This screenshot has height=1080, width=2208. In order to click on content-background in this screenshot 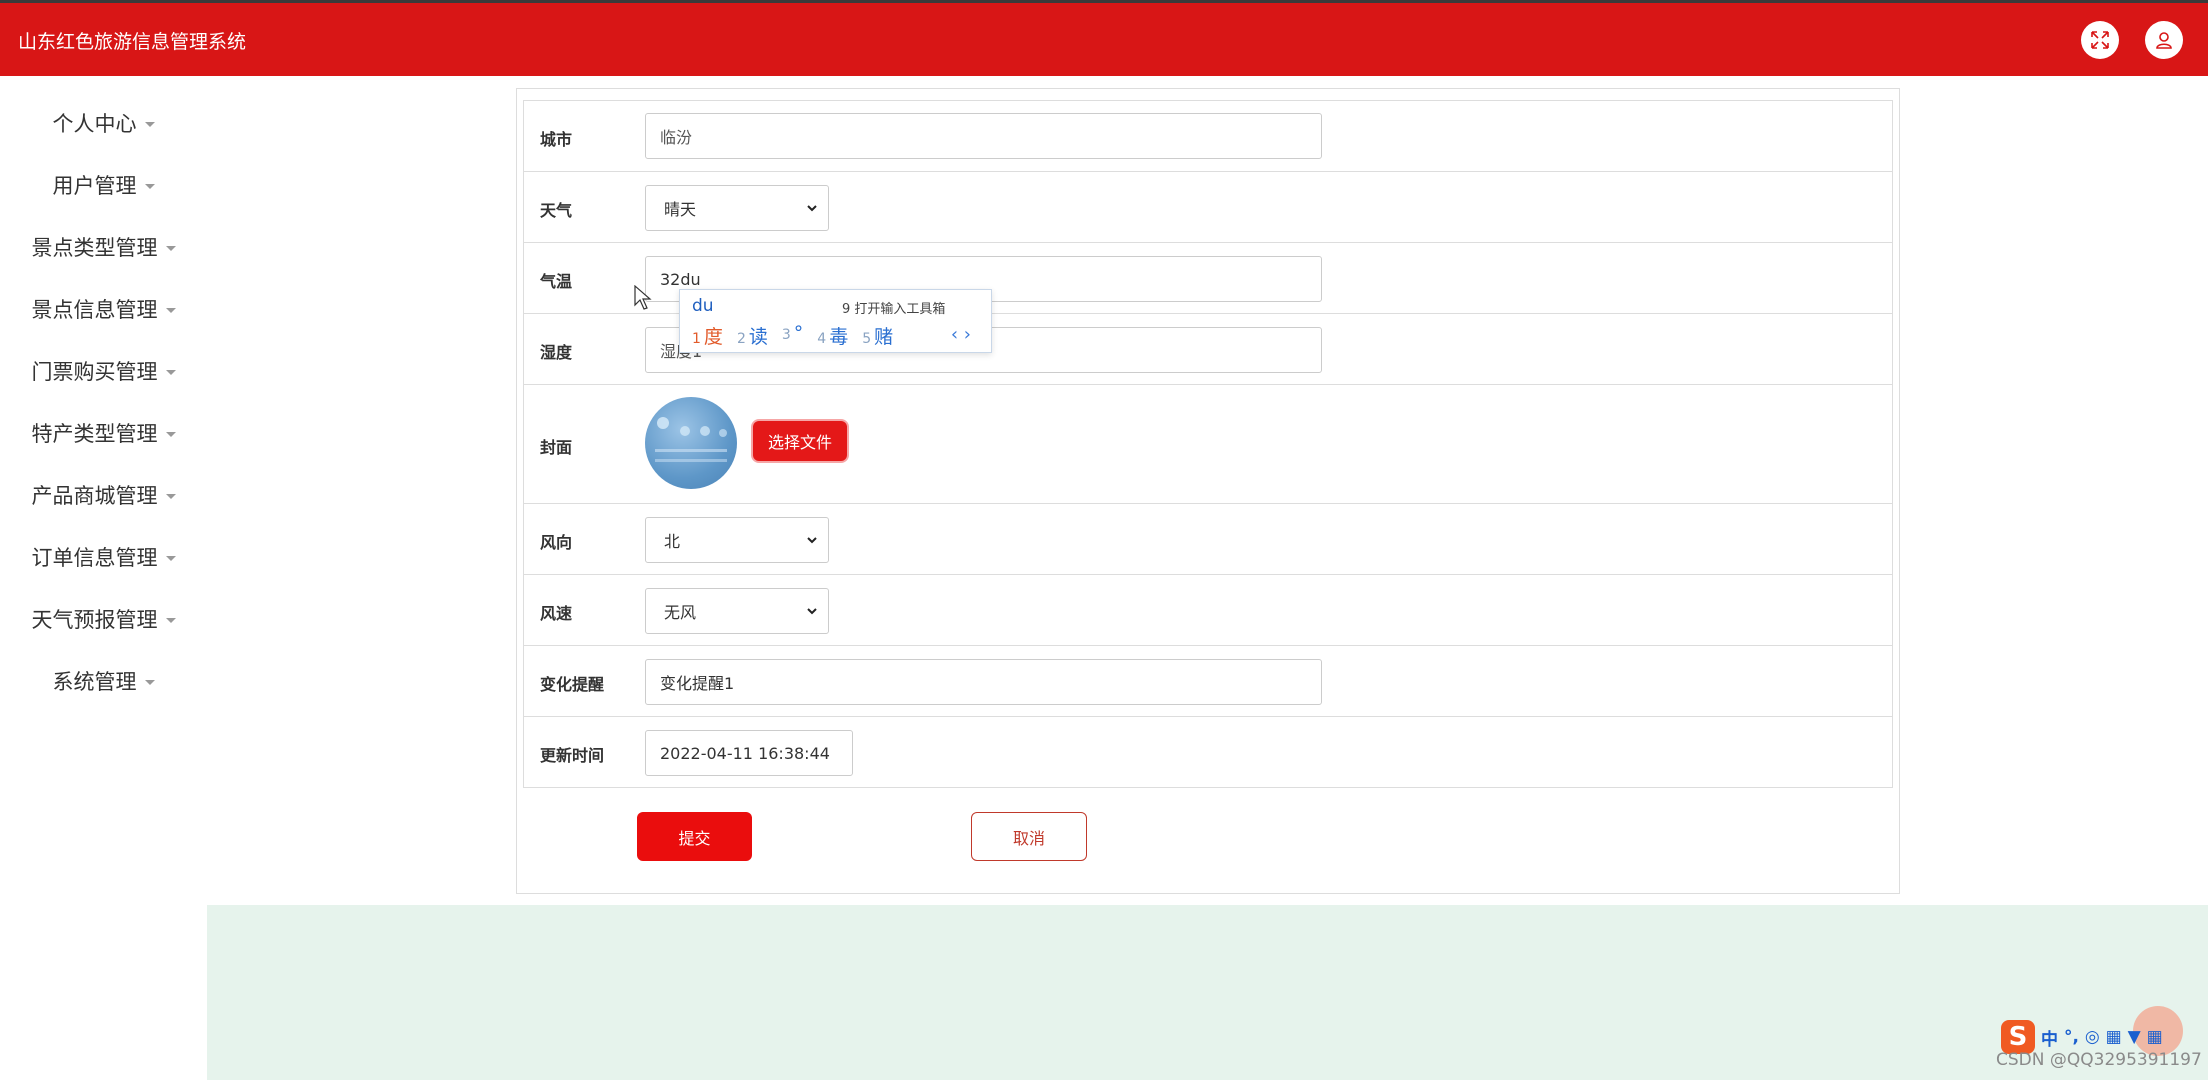, I will do `click(1207, 992)`.